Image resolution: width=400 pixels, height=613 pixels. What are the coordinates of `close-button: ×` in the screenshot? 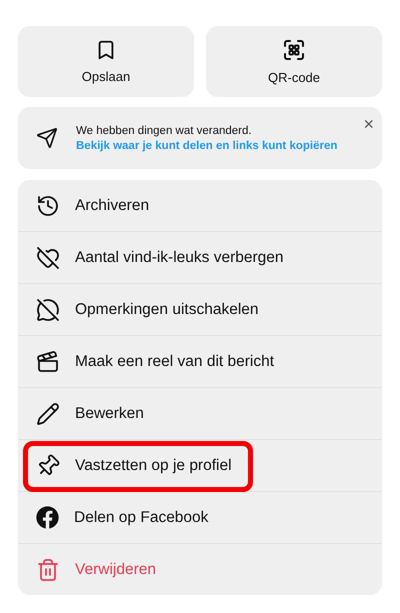 It's located at (368, 124).